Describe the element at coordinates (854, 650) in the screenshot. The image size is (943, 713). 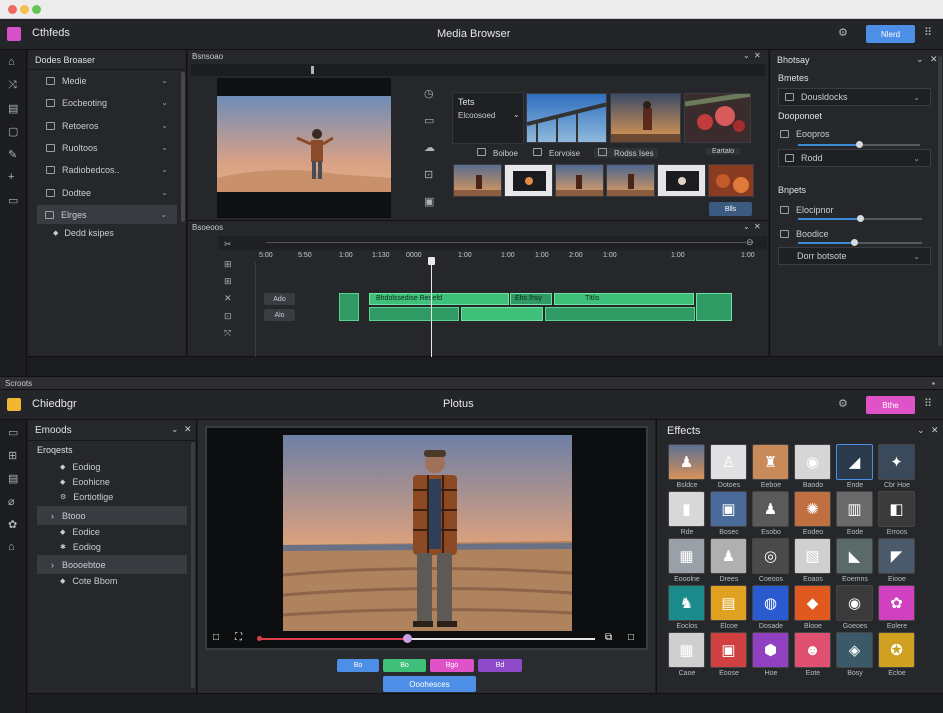
I see `effect-tile: ◈` at that location.